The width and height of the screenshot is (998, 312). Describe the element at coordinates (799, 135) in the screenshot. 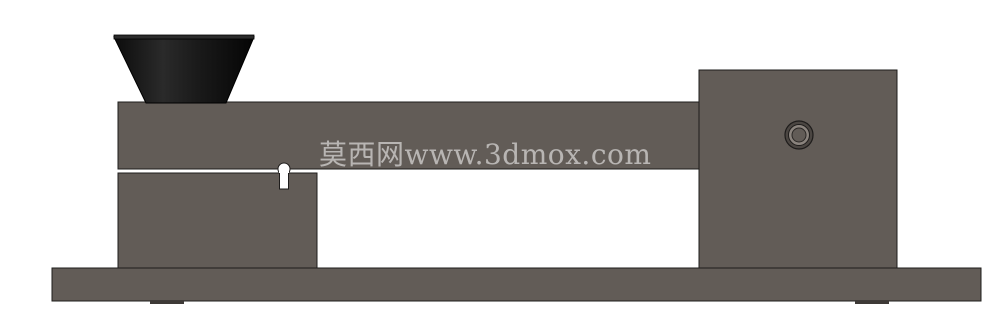

I see `knob-icon` at that location.